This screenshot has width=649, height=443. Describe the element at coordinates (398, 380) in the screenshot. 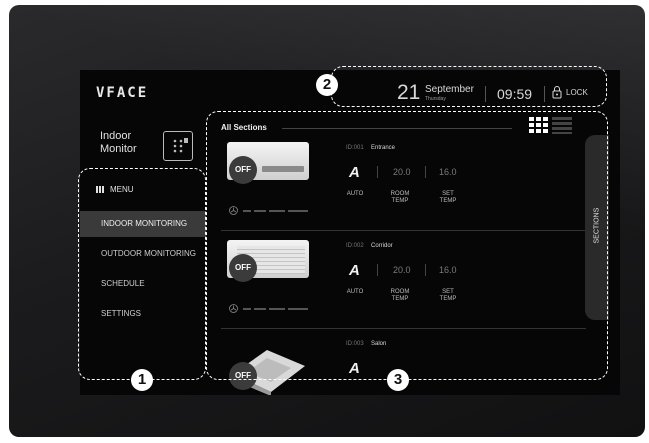

I see `callout-number: 3` at that location.